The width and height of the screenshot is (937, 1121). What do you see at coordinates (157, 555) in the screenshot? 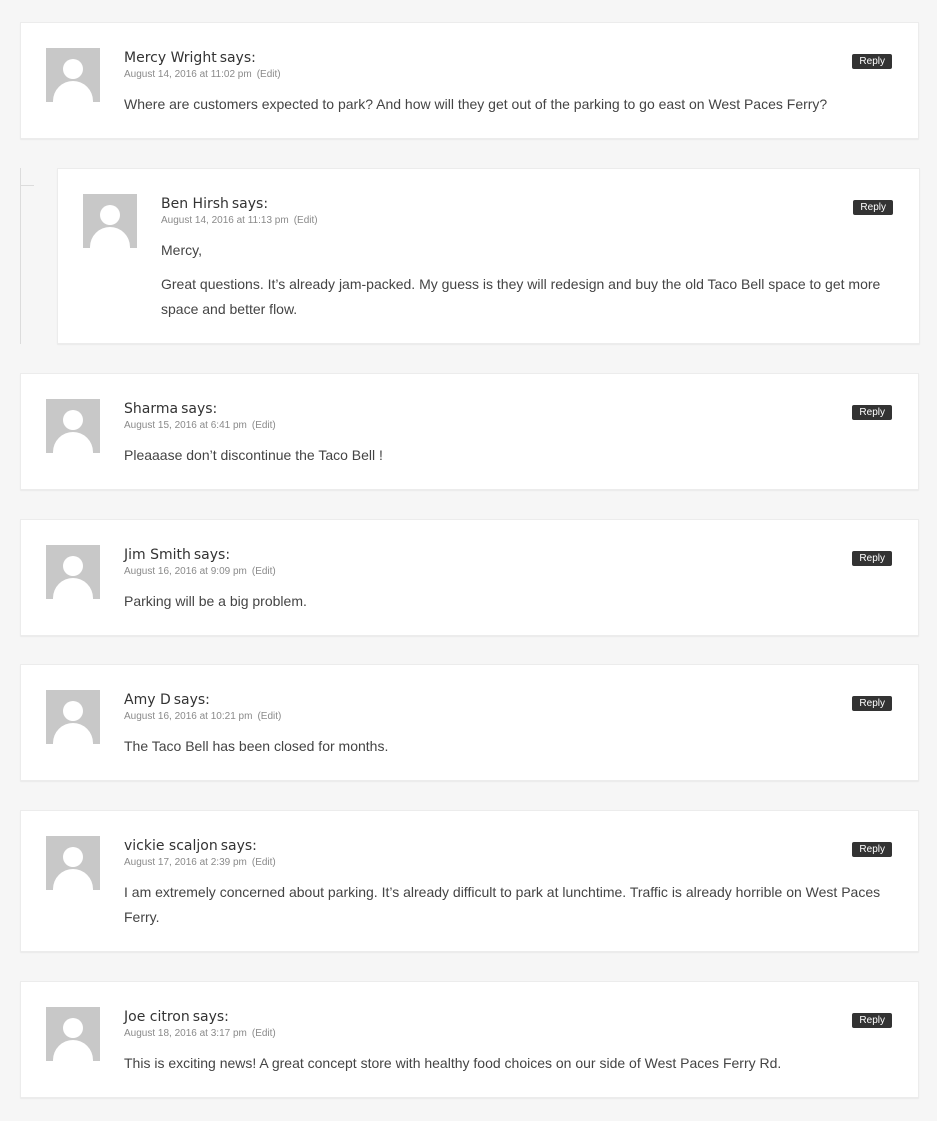
I see `comment-author: Jim Smith` at bounding box center [157, 555].